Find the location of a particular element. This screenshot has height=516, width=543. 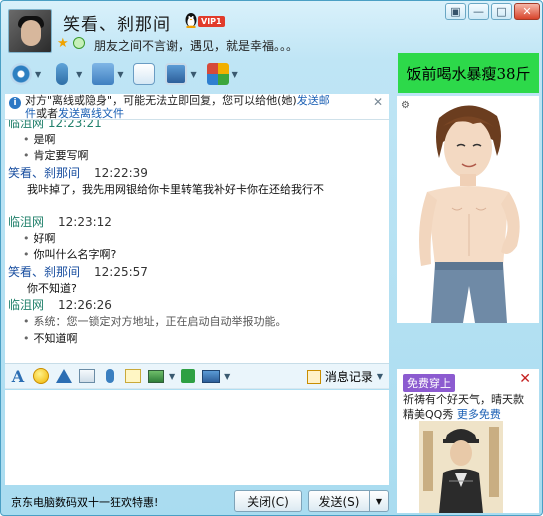

maximize-button: □ is located at coordinates (501, 11).